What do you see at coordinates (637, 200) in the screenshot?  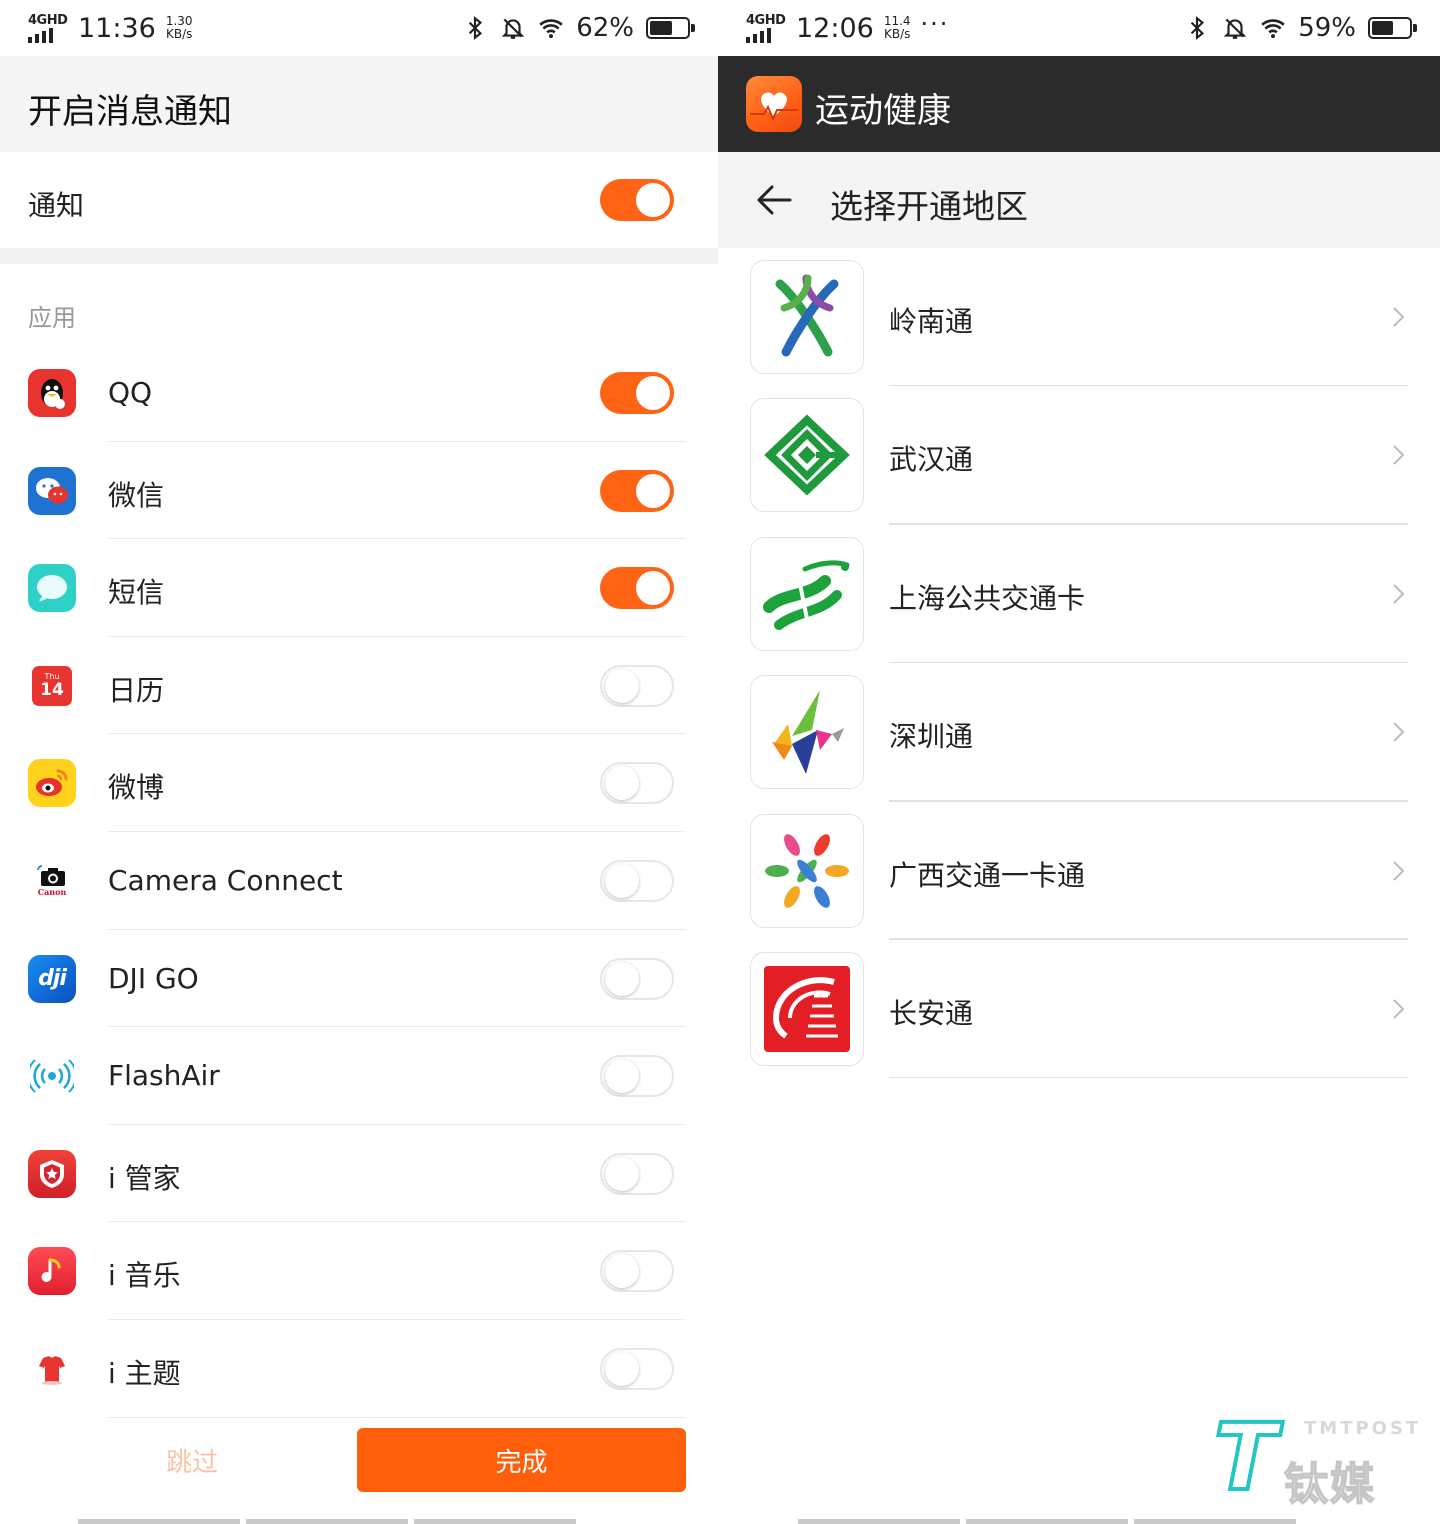 I see `notification-master-toggle` at bounding box center [637, 200].